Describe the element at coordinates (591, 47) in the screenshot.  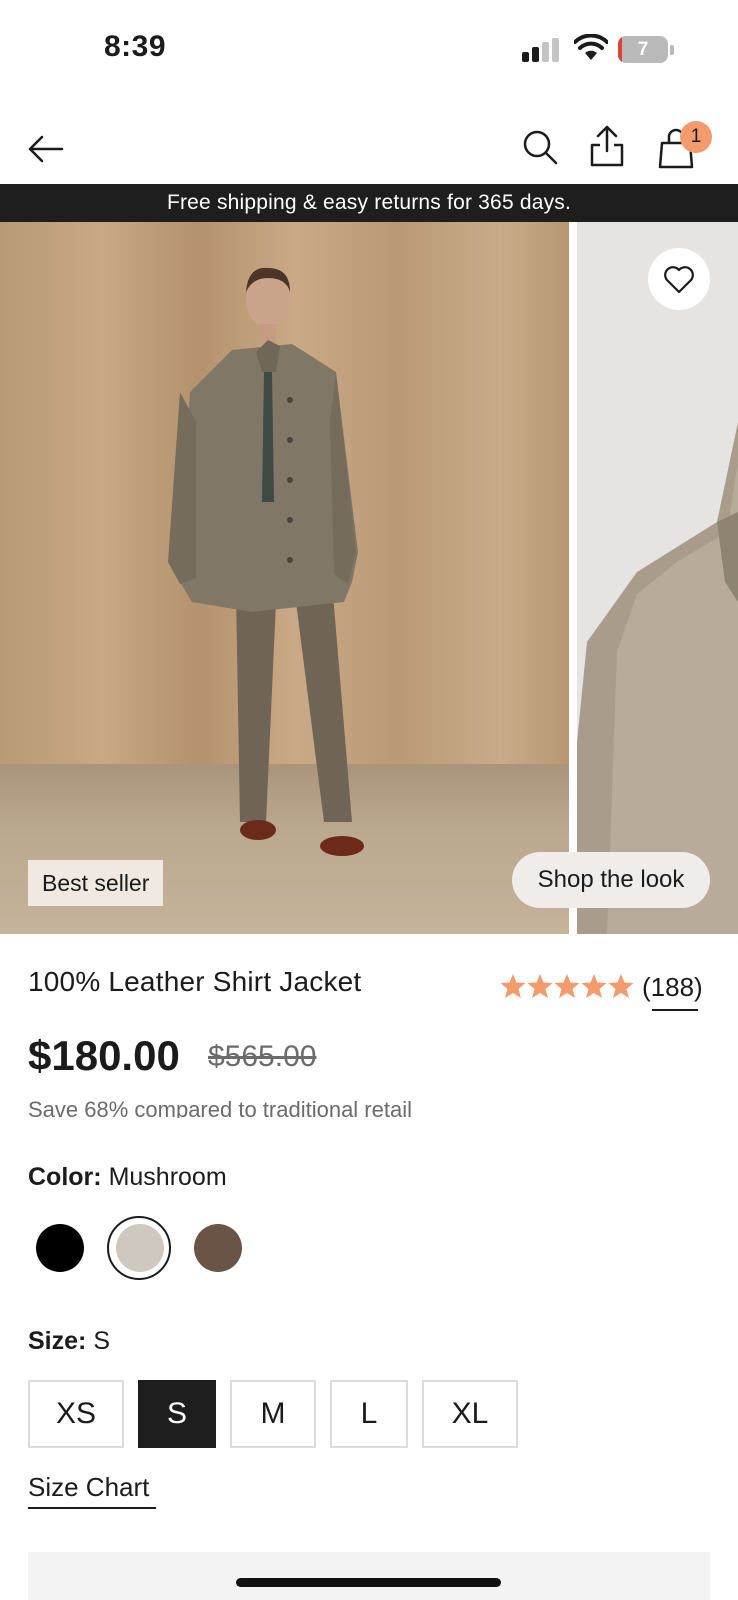
I see `wifi-icon` at that location.